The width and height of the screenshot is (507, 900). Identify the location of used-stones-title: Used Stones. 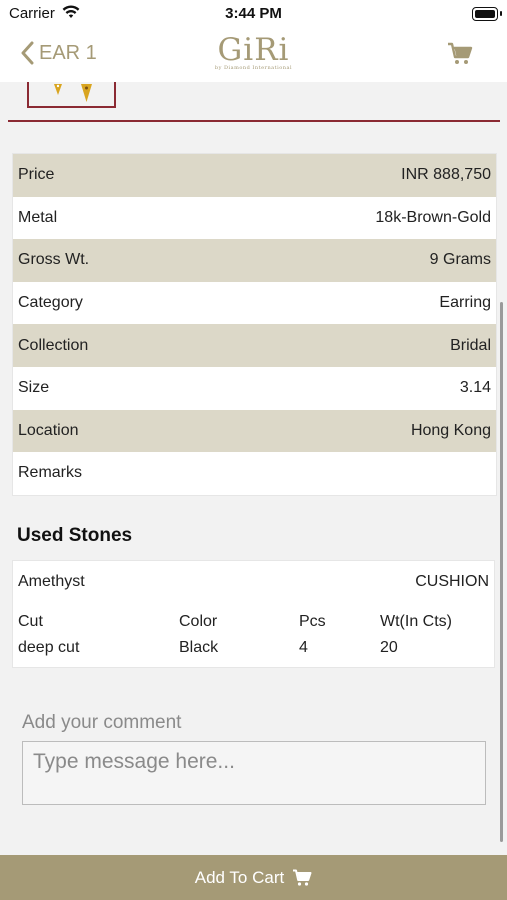
(75, 535).